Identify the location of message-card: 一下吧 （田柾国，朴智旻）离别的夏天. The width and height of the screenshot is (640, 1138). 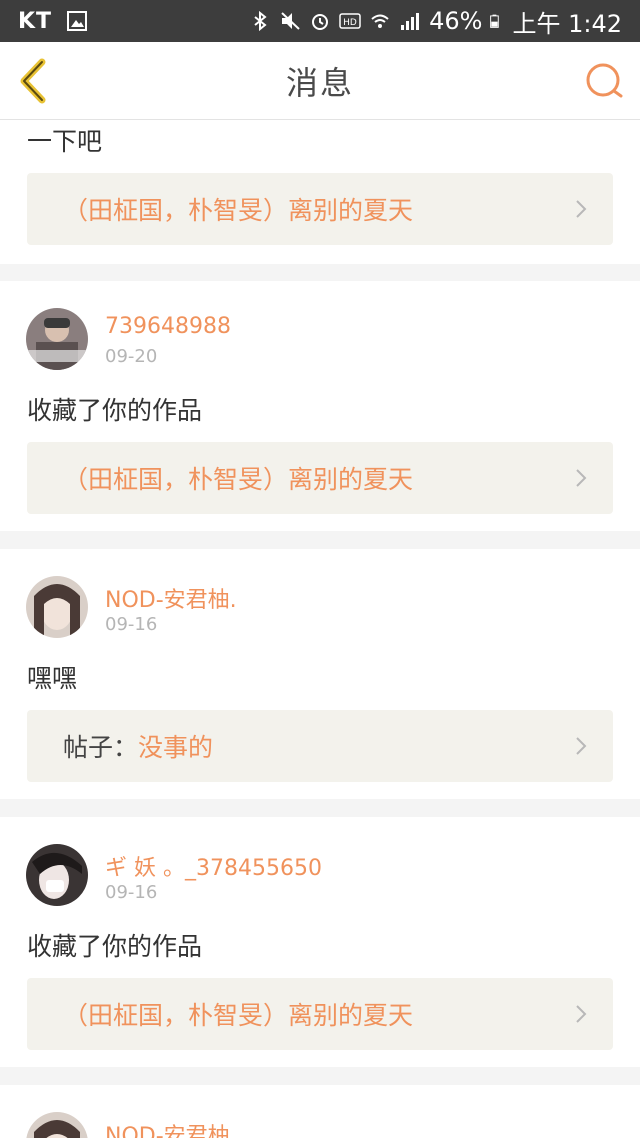
(320, 192).